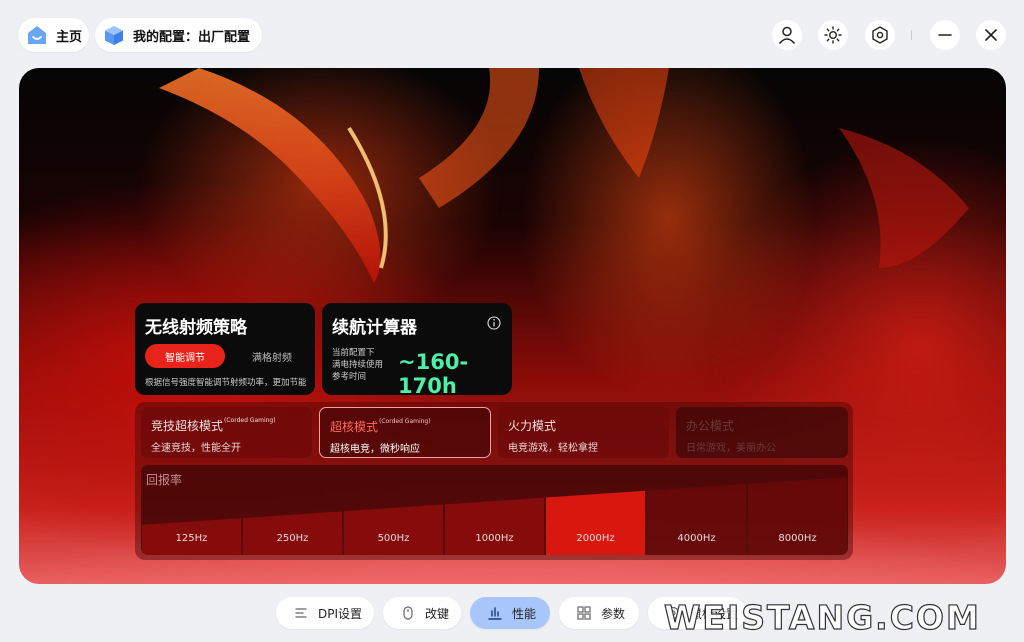 This screenshot has width=1024, height=642. What do you see at coordinates (797, 538) in the screenshot?
I see `polling-rate-label: 8000Hz` at bounding box center [797, 538].